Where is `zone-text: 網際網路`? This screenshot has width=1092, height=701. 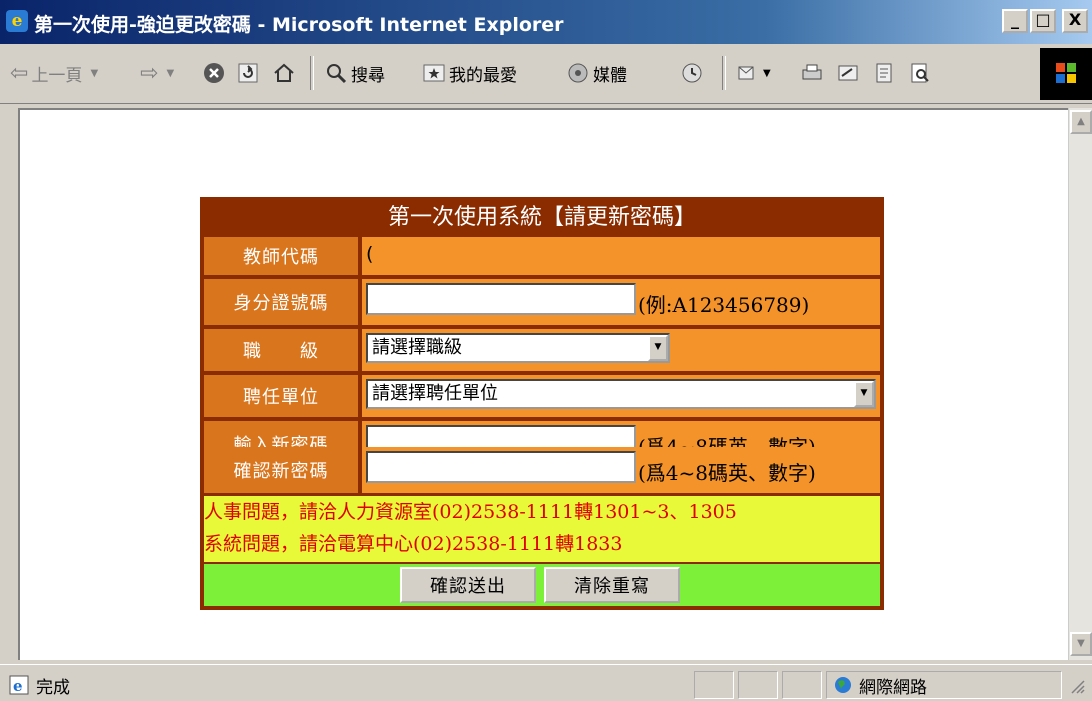
zone-text: 網際網路 is located at coordinates (893, 687).